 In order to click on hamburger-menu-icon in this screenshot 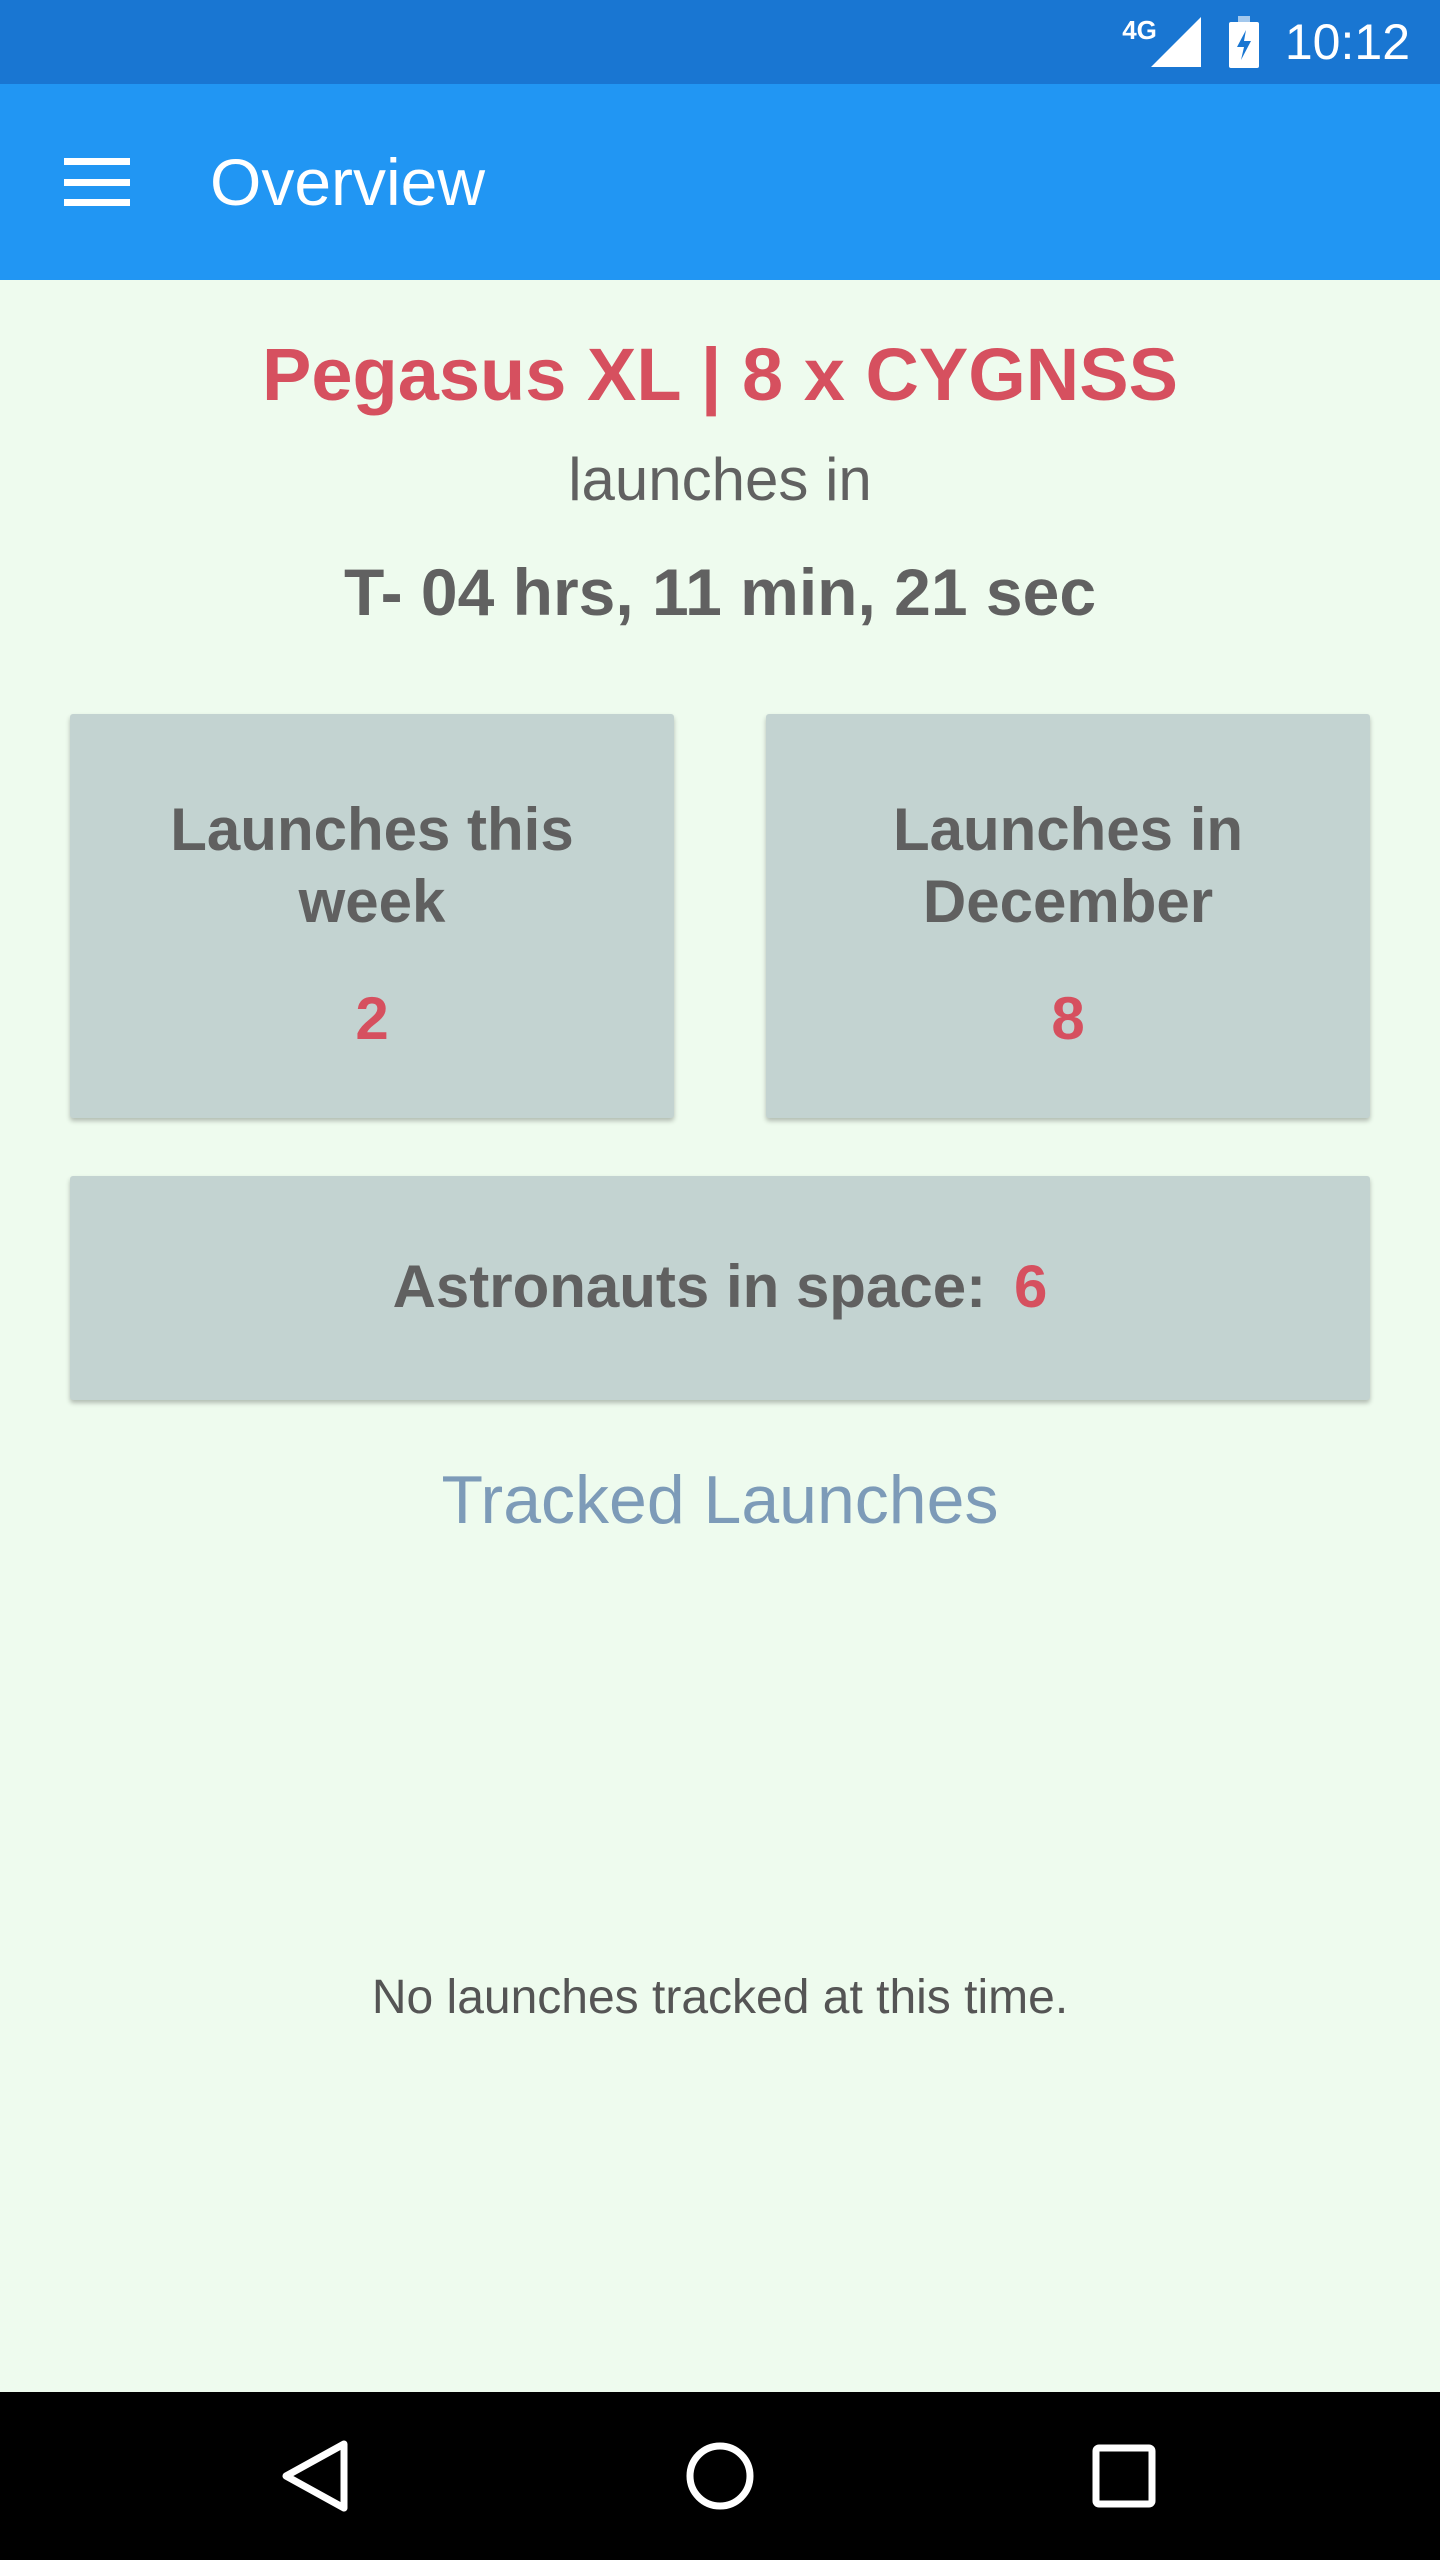, I will do `click(97, 182)`.